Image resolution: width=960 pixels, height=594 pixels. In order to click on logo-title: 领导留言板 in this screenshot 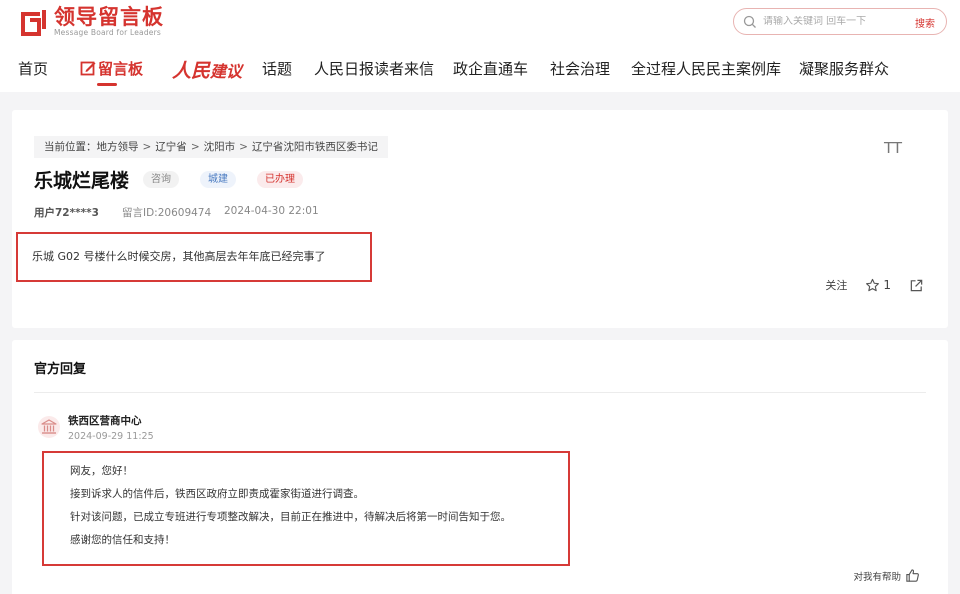, I will do `click(109, 17)`.